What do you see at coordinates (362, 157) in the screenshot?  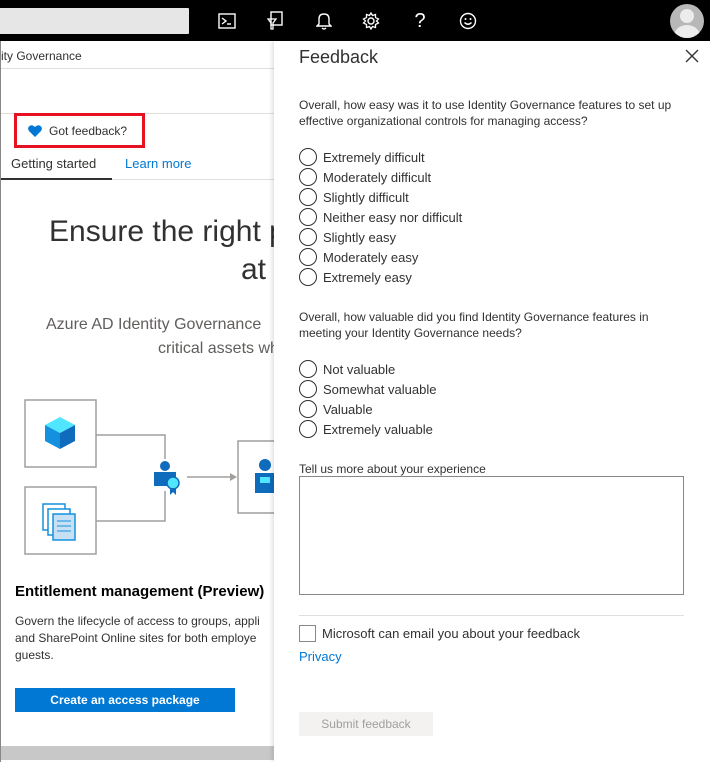 I see `radio-option: Extremely difficult` at bounding box center [362, 157].